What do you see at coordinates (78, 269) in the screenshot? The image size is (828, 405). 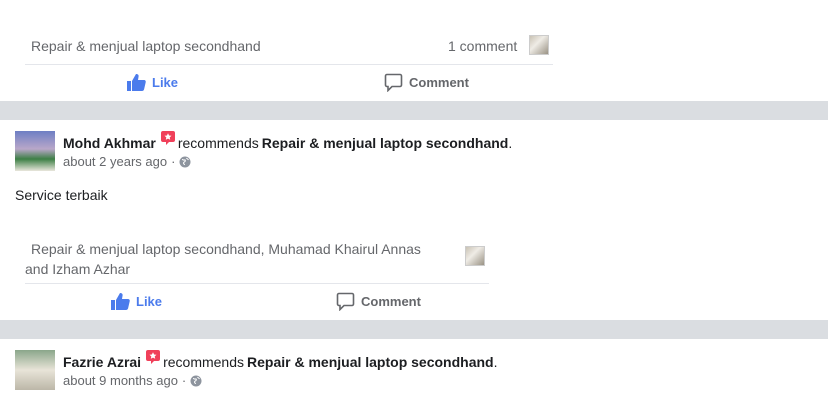 I see `likers-line-2: and Izham Azhar` at bounding box center [78, 269].